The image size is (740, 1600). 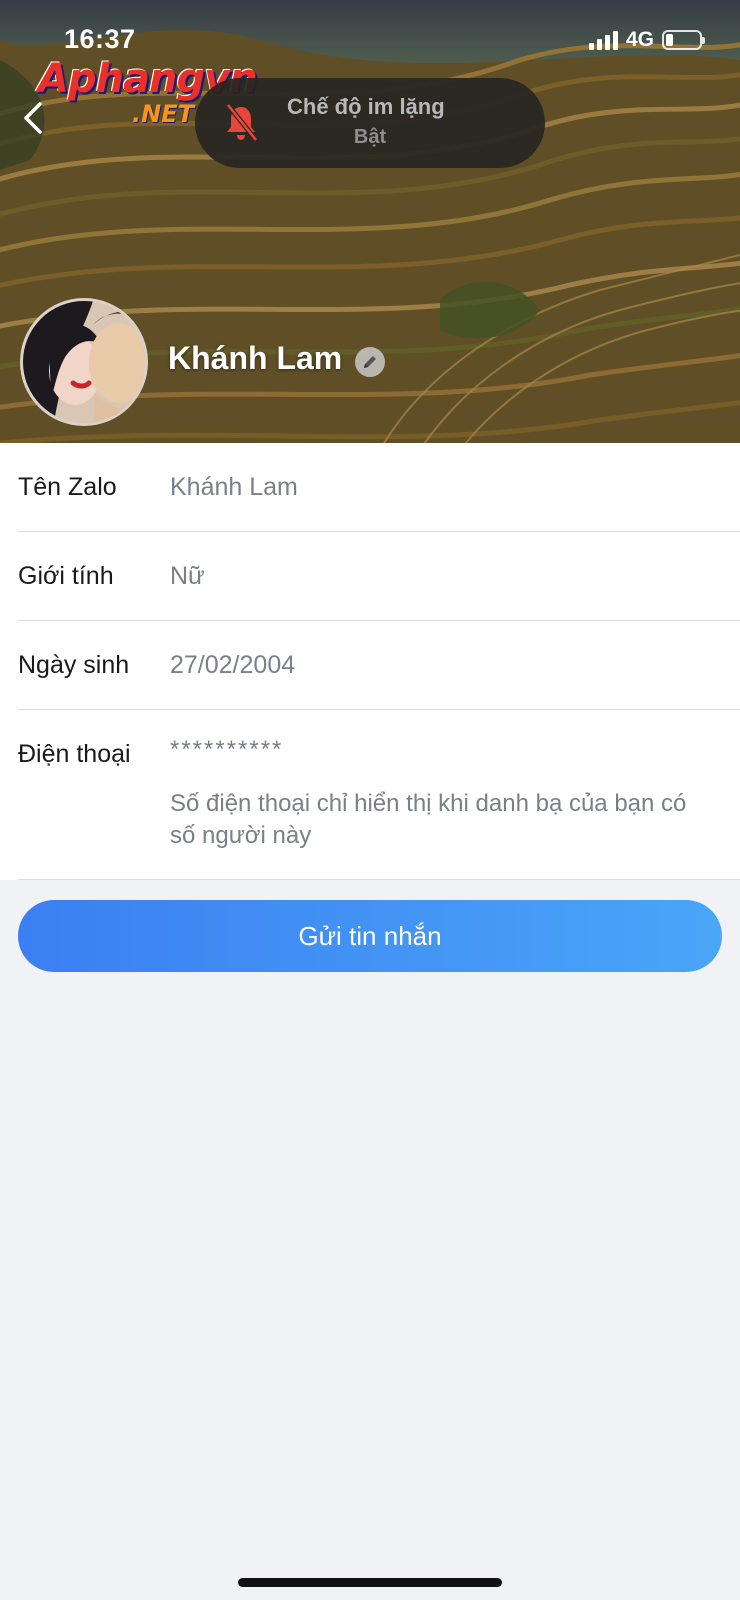 I want to click on send-message-button: Gửi tin nhắn, so click(x=370, y=936).